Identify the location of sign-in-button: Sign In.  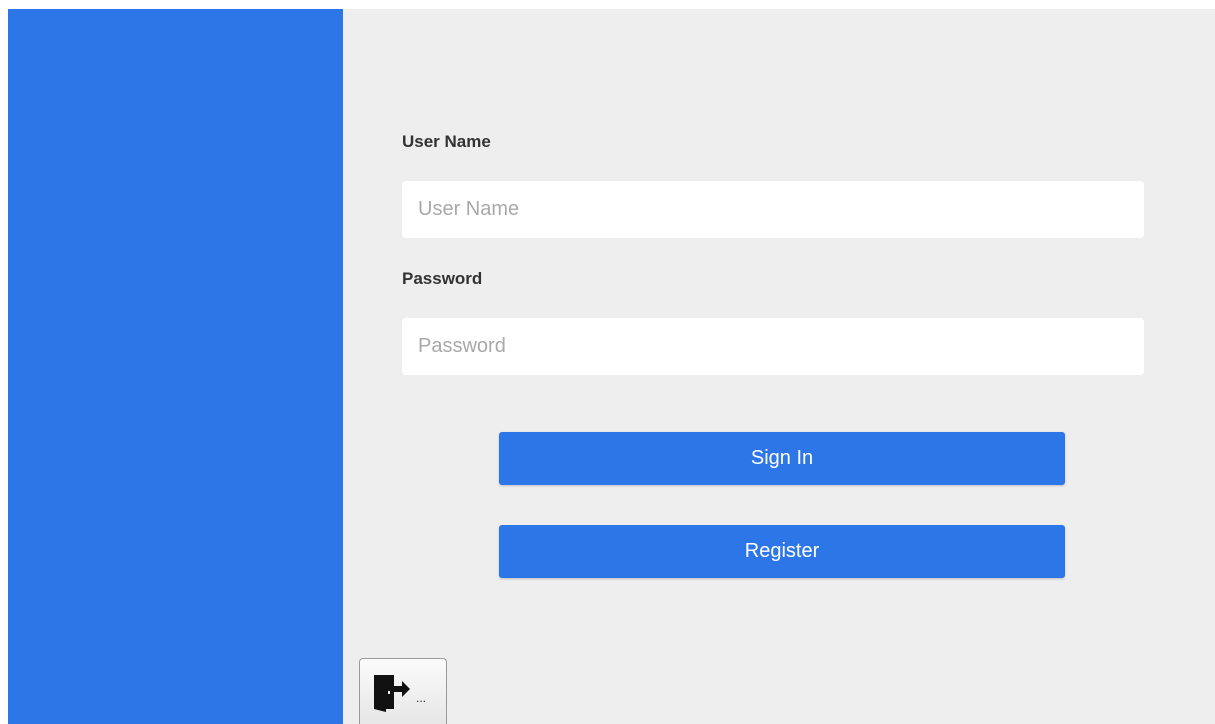
(782, 458).